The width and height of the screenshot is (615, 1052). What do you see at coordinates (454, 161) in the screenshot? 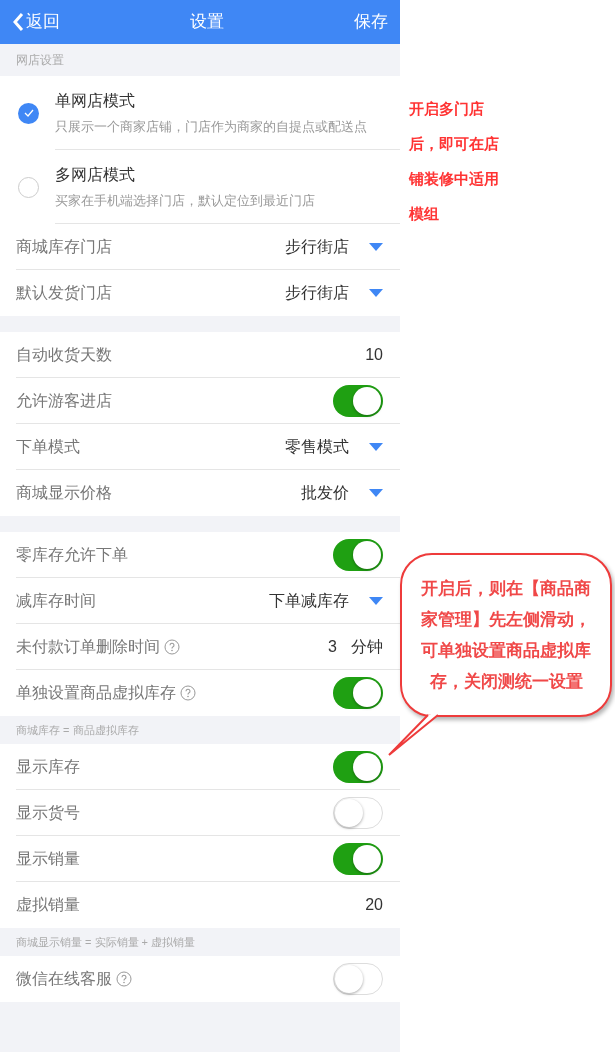
I see `annotation-text: 开启多门店后，即可在店铺装修中适用模组` at bounding box center [454, 161].